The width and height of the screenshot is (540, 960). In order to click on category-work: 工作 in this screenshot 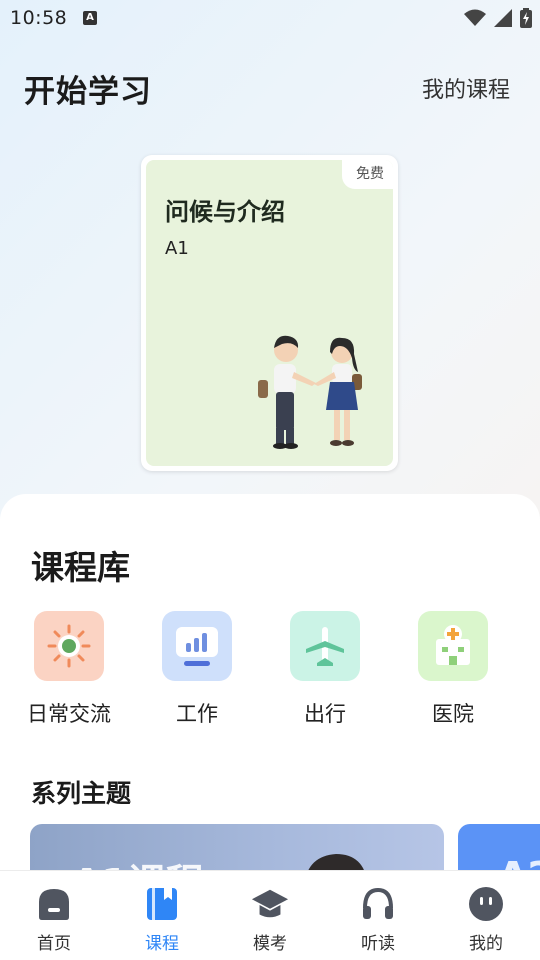, I will do `click(197, 669)`.